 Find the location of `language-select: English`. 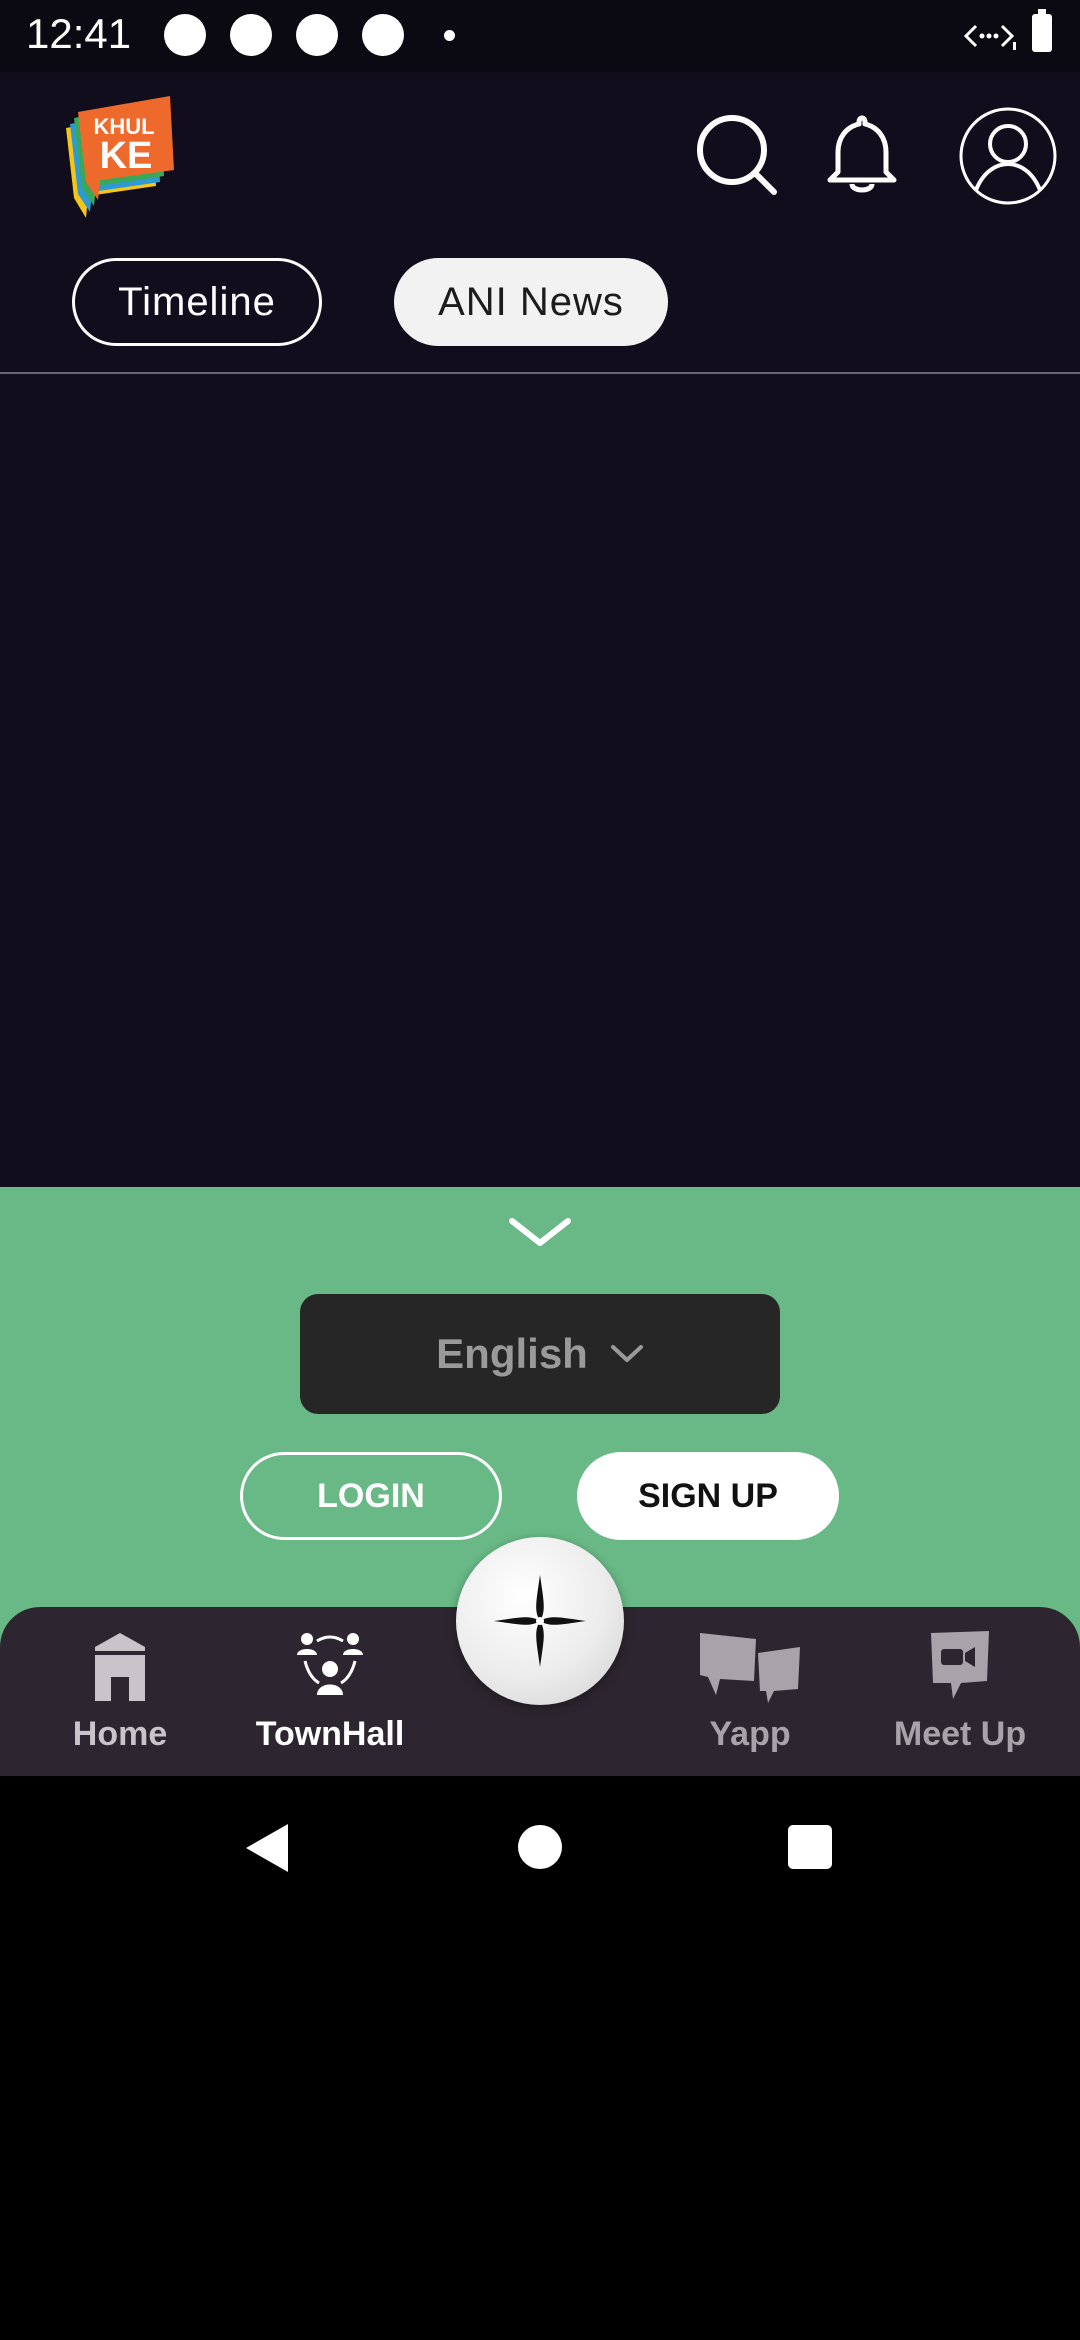

language-select: English is located at coordinates (540, 1354).